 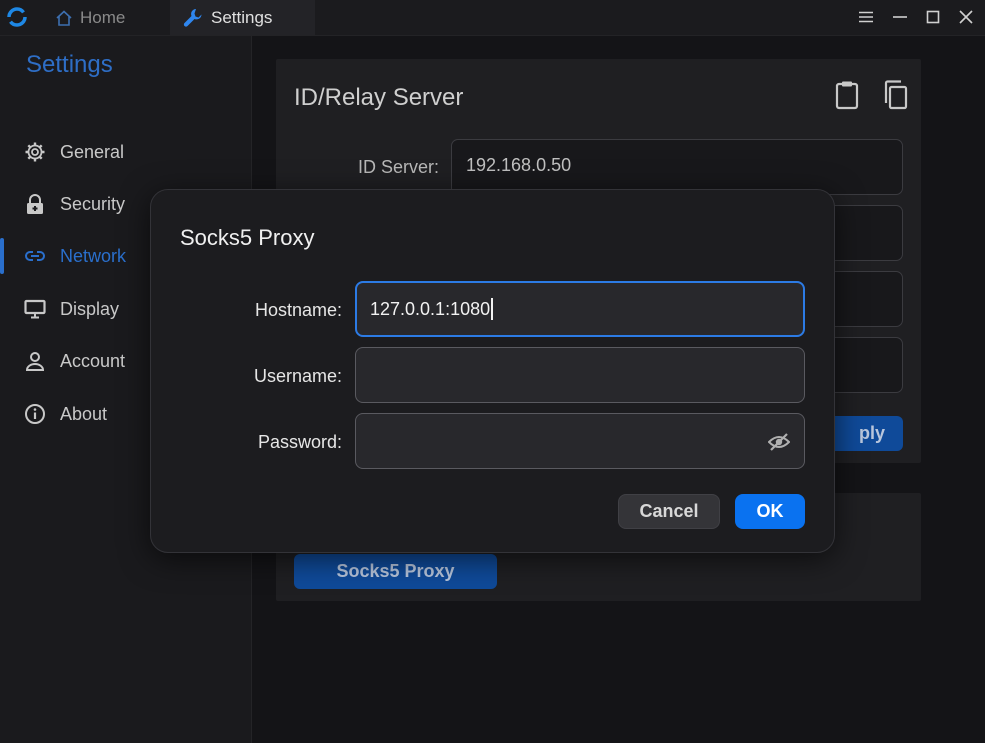 I want to click on ok-button-label: OK, so click(x=770, y=511).